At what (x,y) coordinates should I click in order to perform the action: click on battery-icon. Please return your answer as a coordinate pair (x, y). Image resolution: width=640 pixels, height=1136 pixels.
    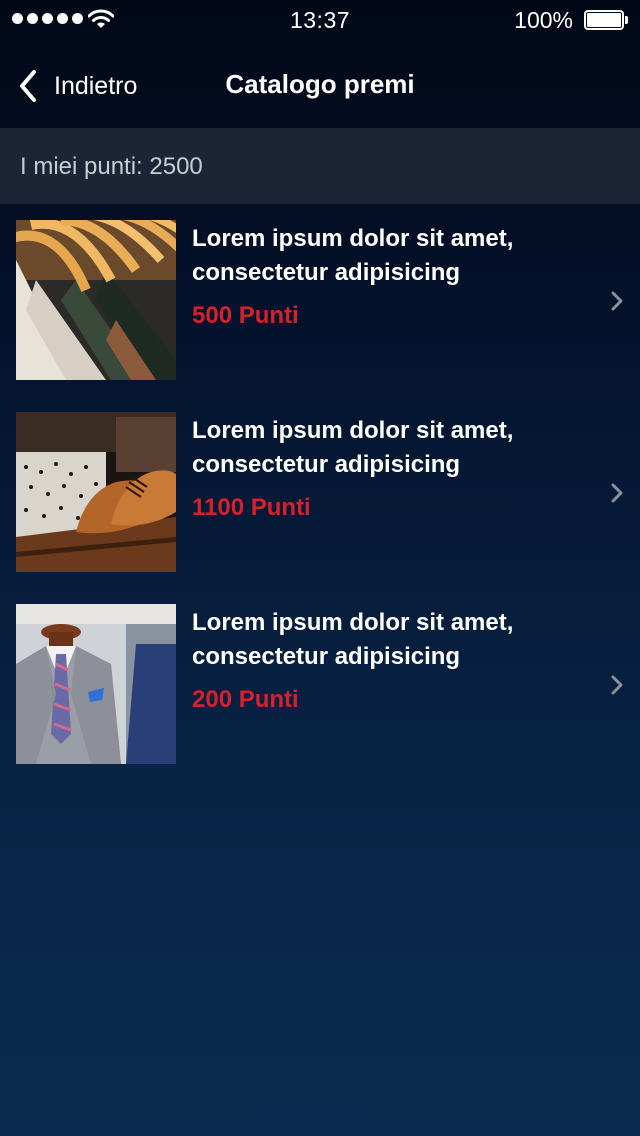
    Looking at the image, I should click on (606, 20).